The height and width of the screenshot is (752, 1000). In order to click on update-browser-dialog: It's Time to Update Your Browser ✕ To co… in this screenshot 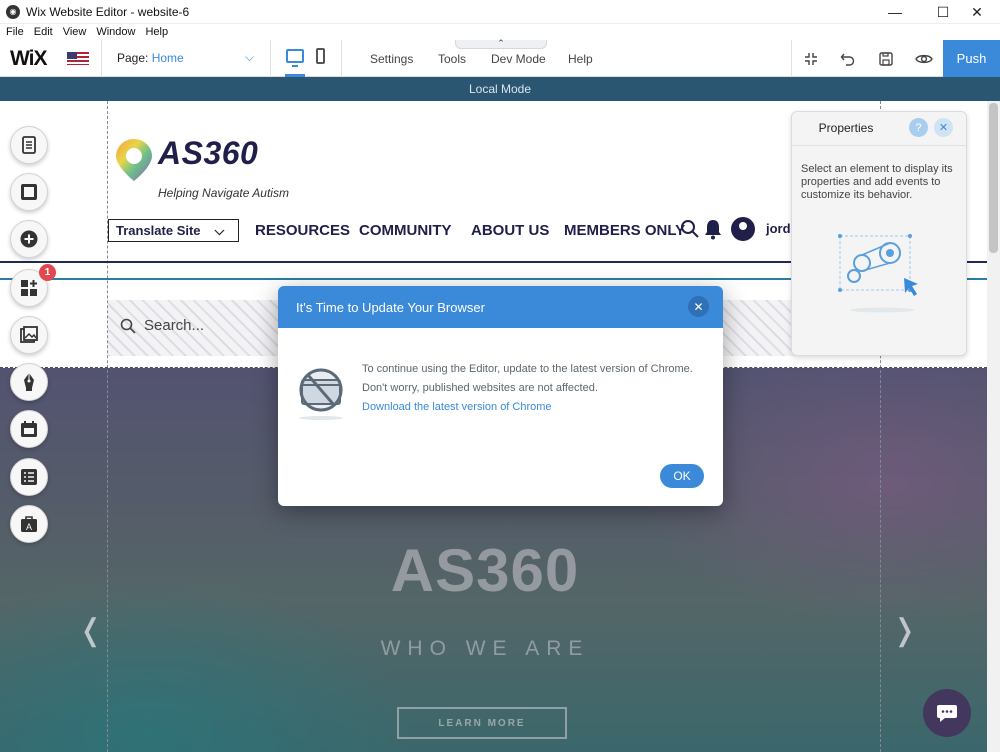, I will do `click(500, 396)`.